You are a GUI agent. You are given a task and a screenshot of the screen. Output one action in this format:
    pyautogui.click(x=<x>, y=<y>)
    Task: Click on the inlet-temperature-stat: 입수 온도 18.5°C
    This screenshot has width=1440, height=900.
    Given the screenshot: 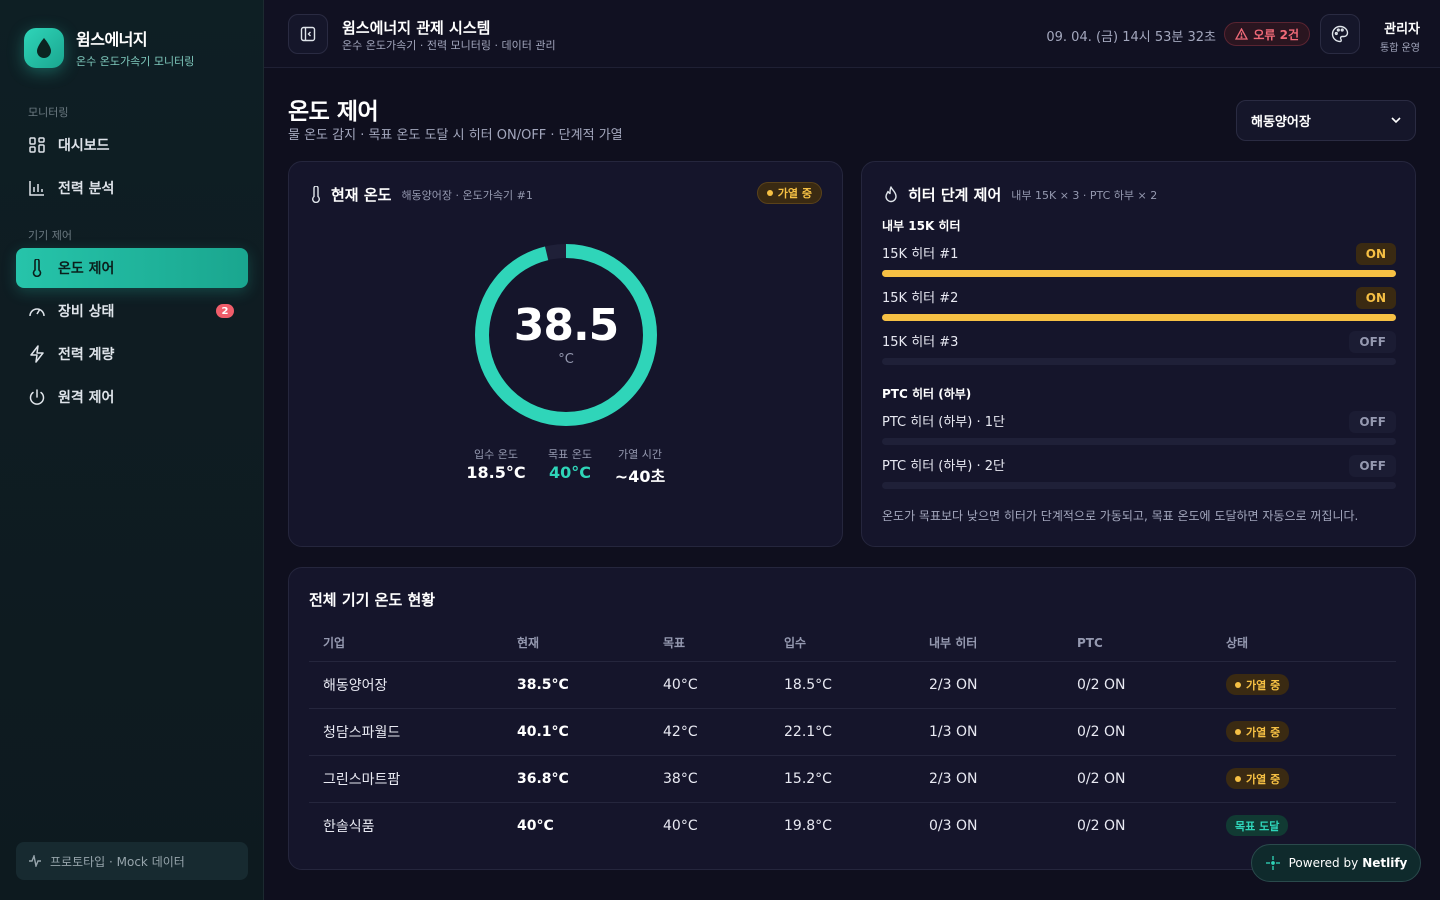 What is the action you would take?
    pyautogui.click(x=496, y=464)
    